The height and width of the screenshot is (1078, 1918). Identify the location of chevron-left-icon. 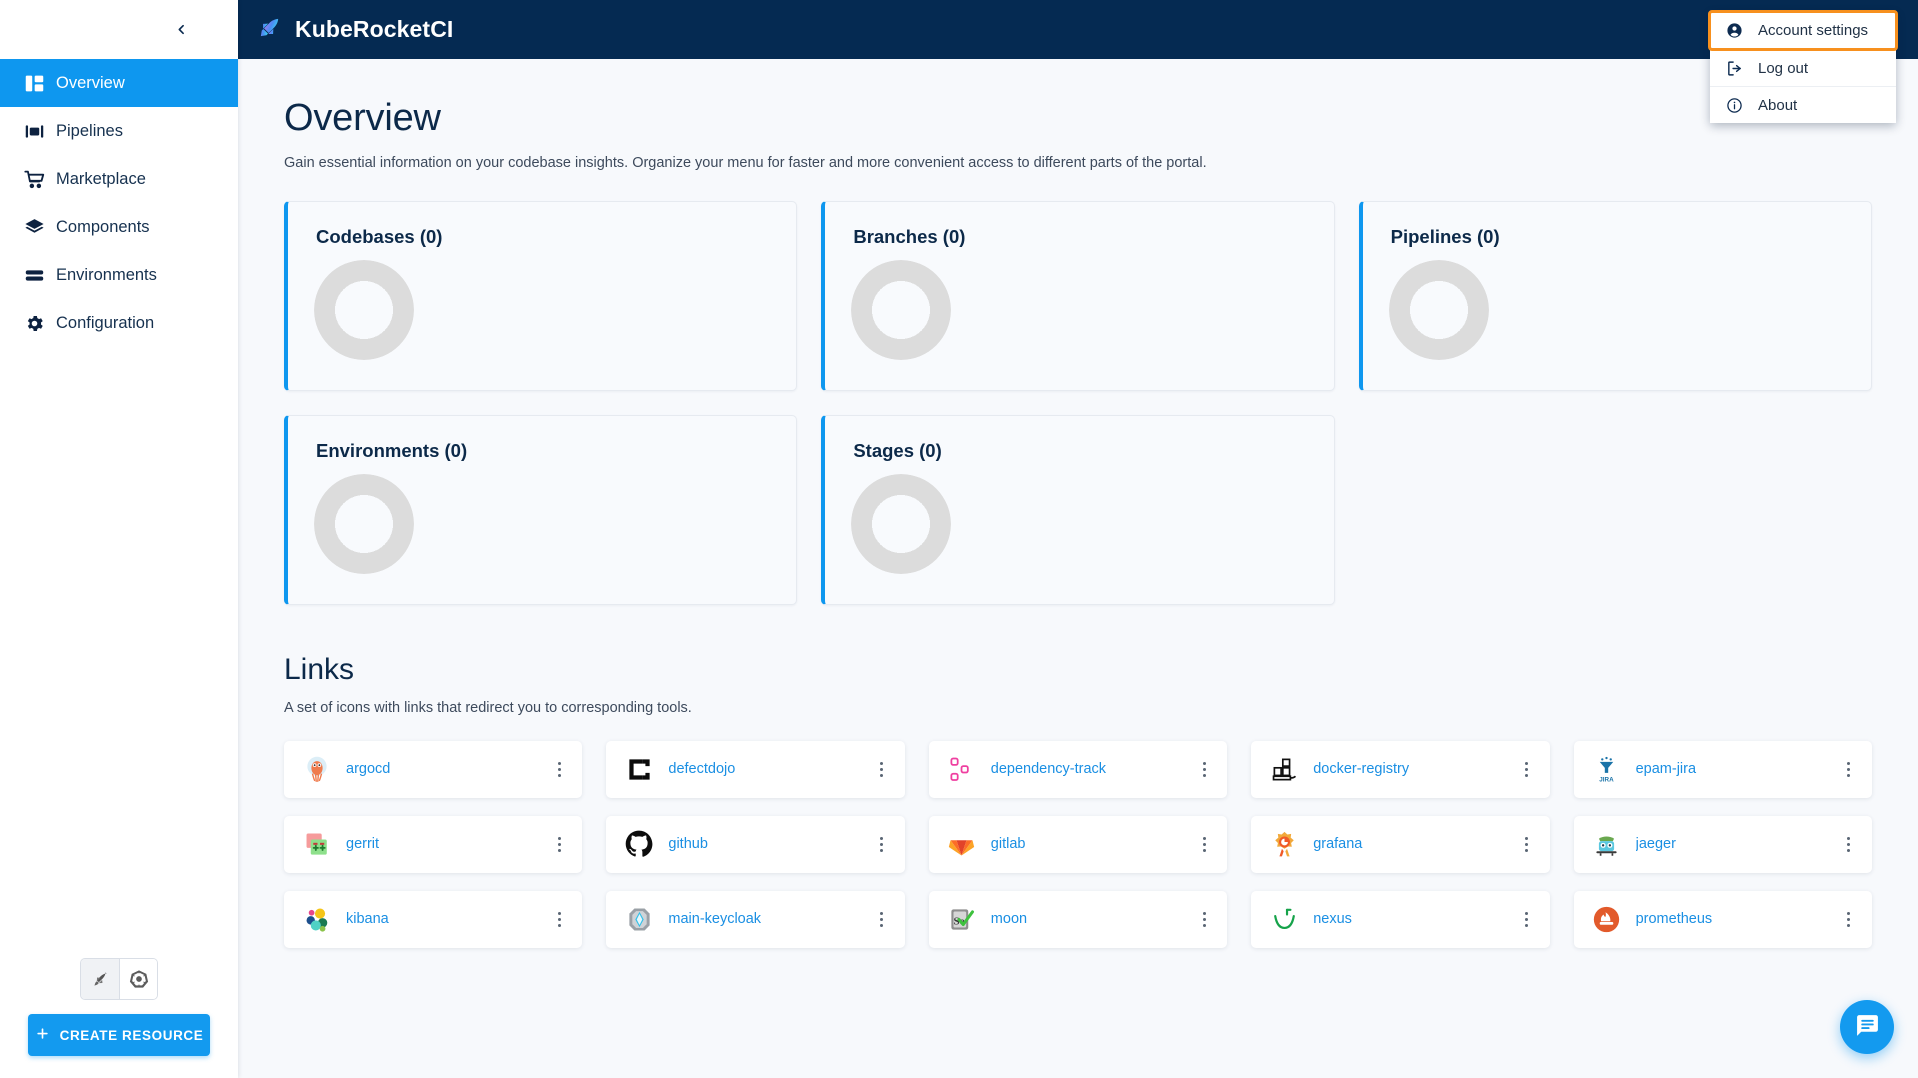
(181, 30).